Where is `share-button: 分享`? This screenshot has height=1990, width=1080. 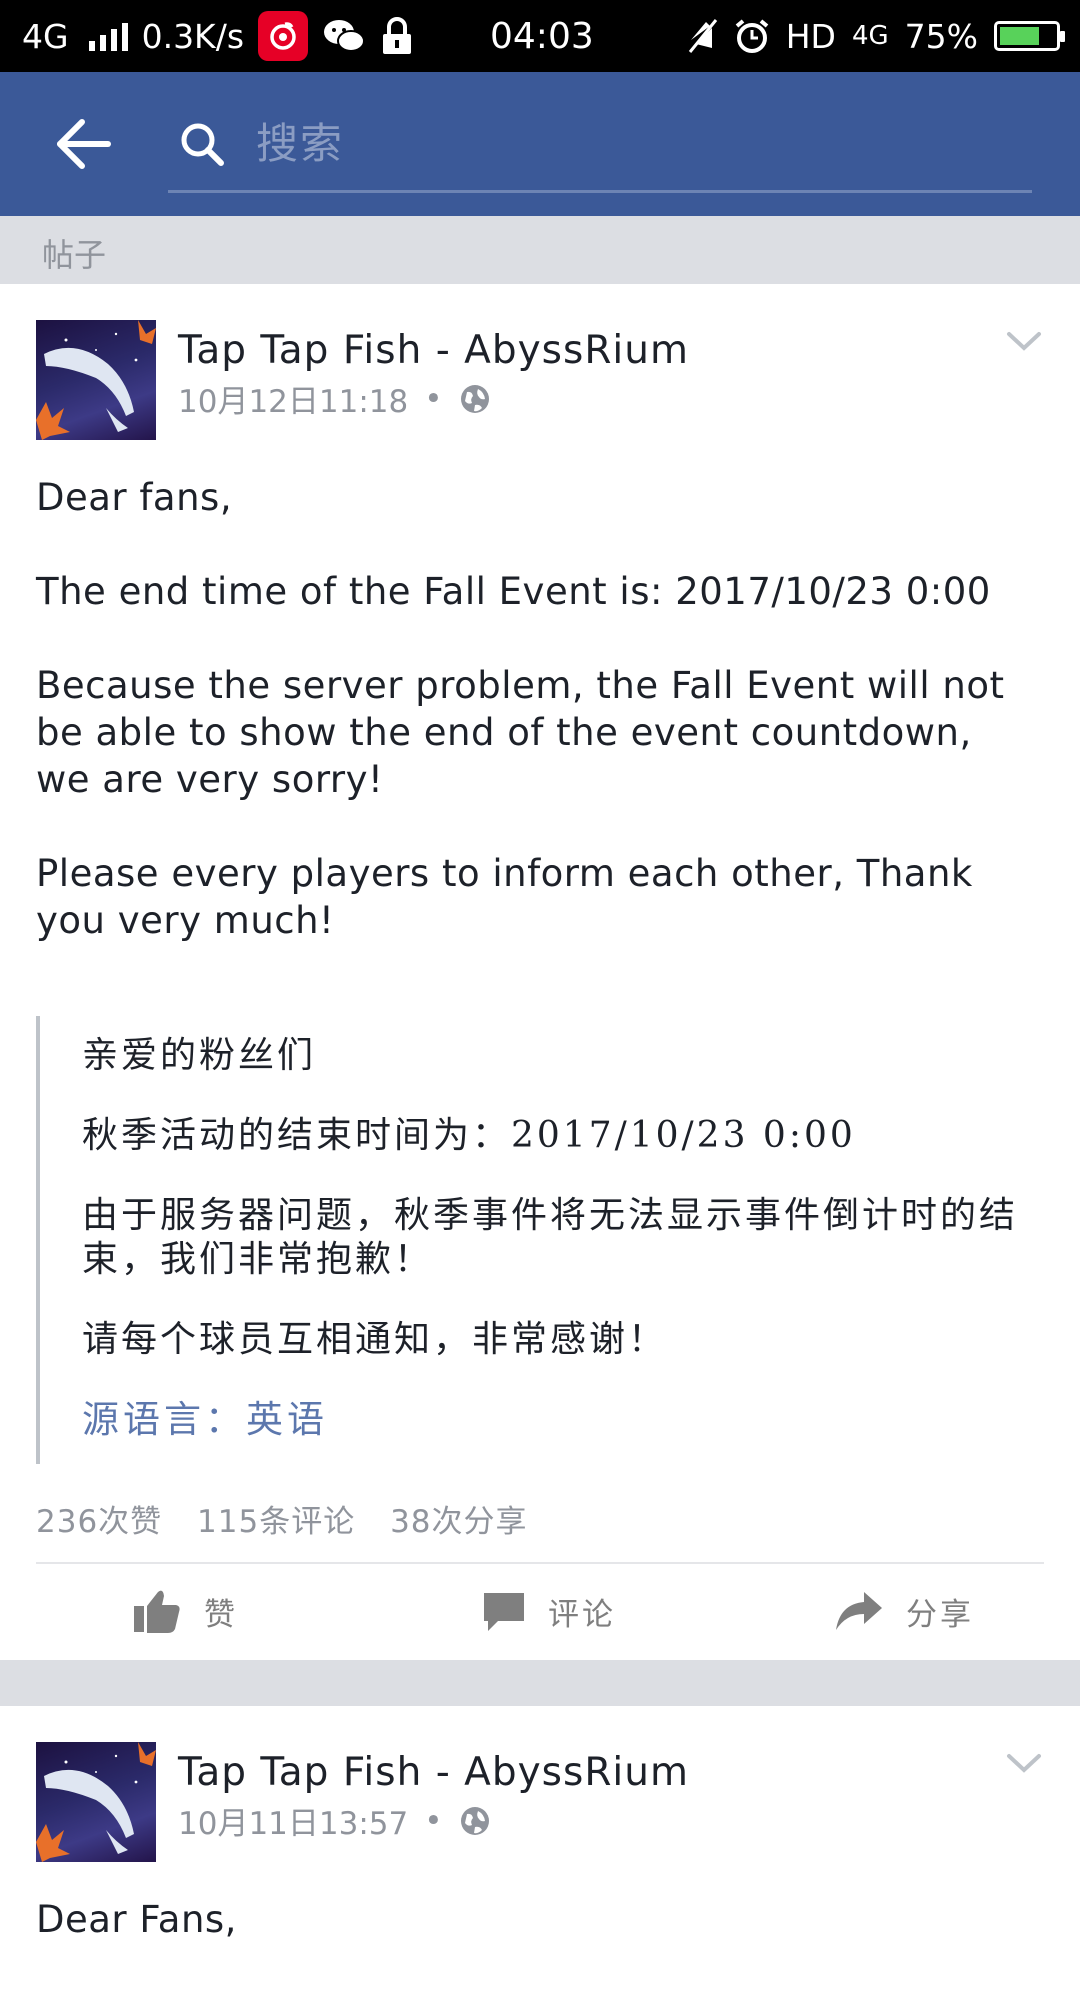
share-button: 分享 is located at coordinates (904, 1611).